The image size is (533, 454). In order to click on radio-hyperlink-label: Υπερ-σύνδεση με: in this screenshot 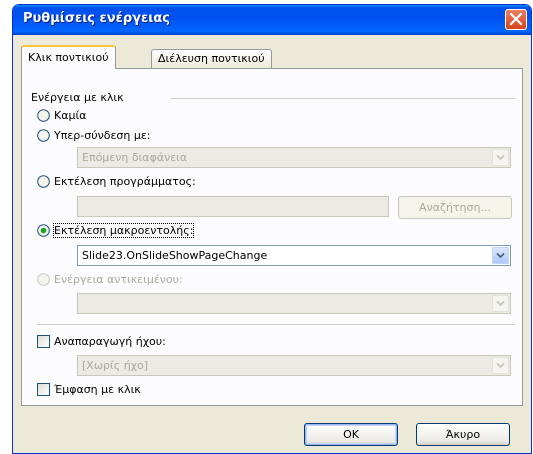, I will do `click(102, 135)`.